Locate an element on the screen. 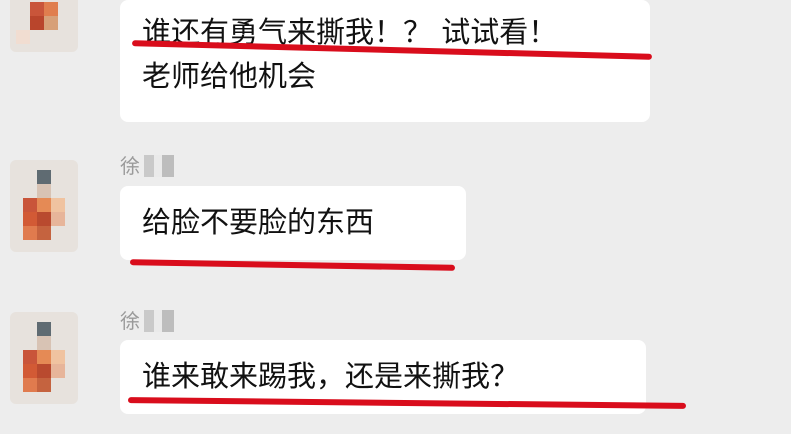 The height and width of the screenshot is (434, 791). red-underline is located at coordinates (292, 265).